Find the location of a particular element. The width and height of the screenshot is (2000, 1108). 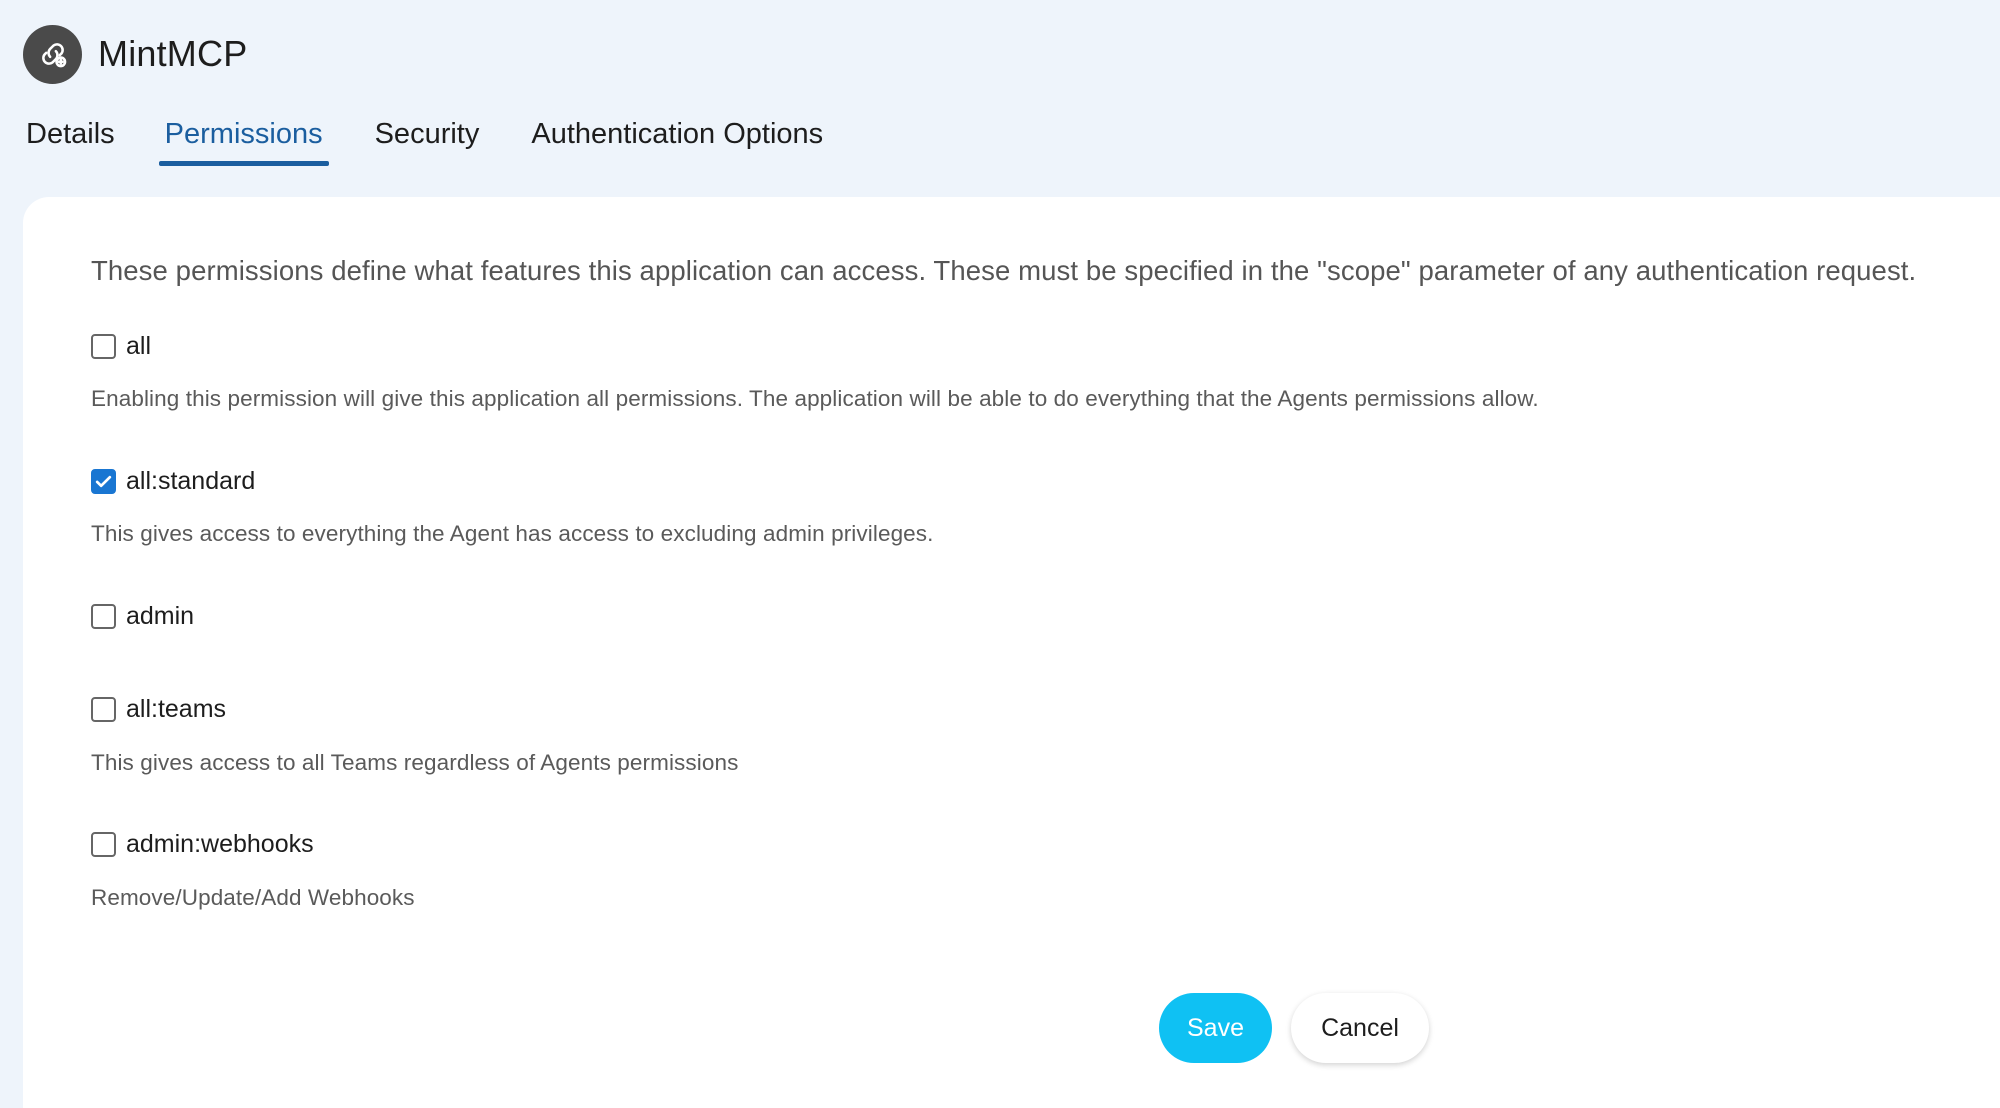

tab-authentication-options: Authentication Options is located at coordinates (677, 139).